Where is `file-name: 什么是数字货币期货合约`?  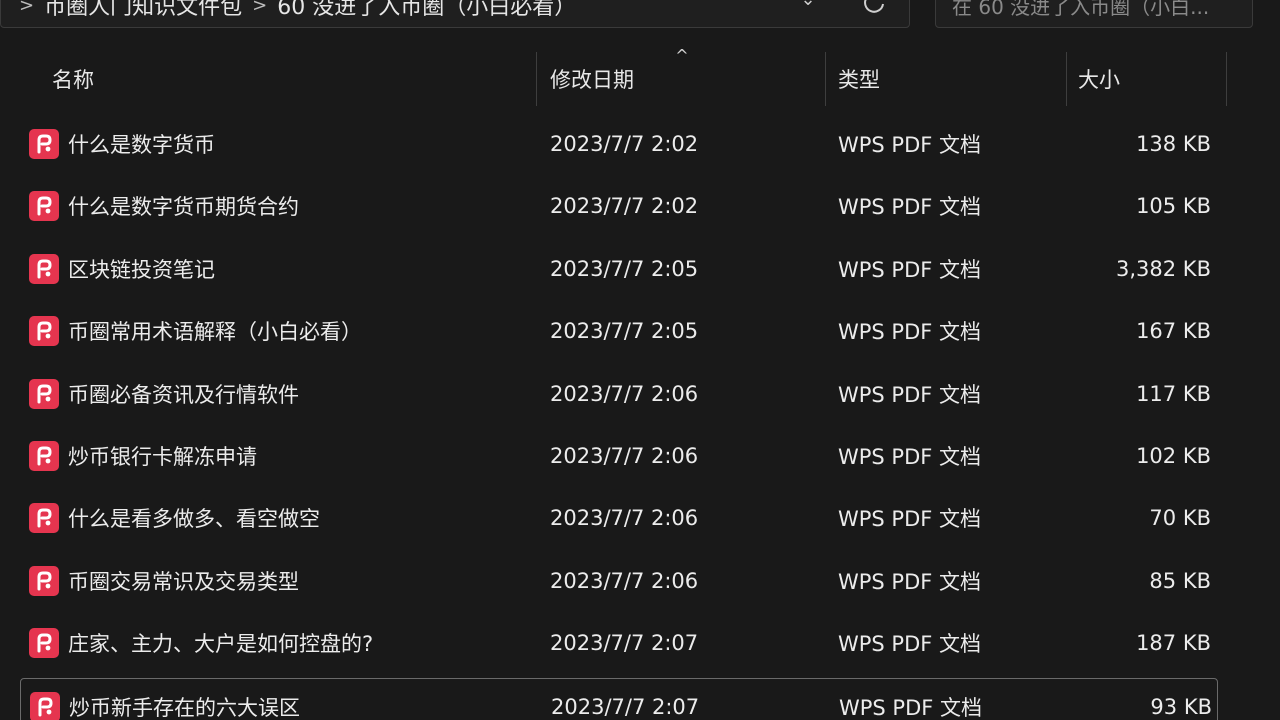 file-name: 什么是数字货币期货合约 is located at coordinates (183, 207).